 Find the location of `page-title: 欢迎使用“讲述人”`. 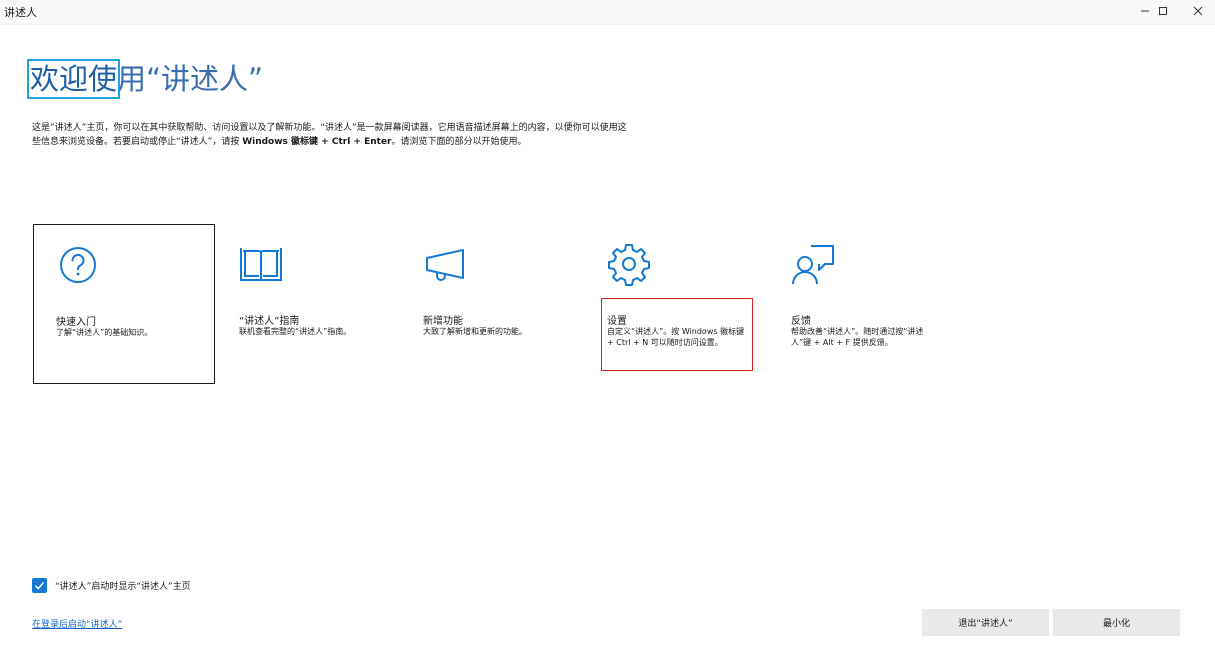

page-title: 欢迎使用“讲述人” is located at coordinates (145, 79).